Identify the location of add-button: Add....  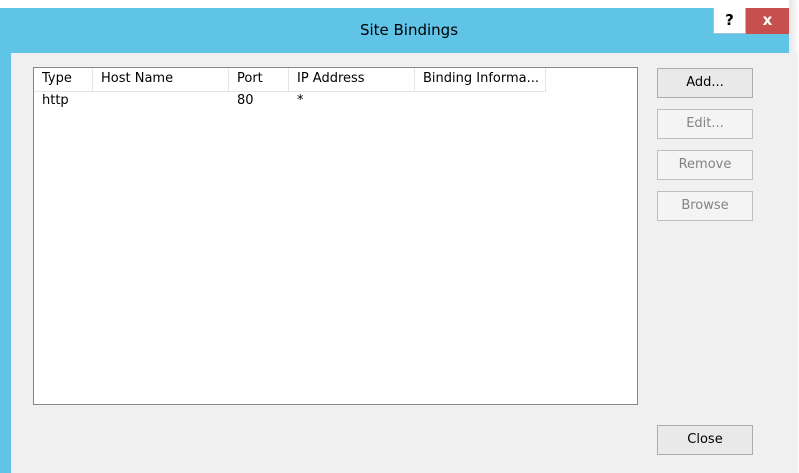
(705, 83).